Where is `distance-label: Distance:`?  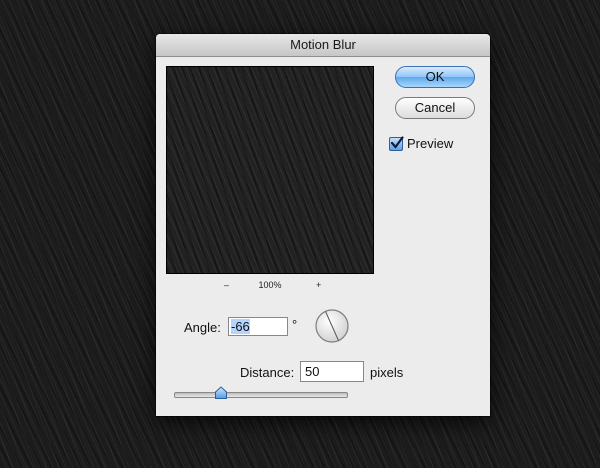
distance-label: Distance: is located at coordinates (267, 372).